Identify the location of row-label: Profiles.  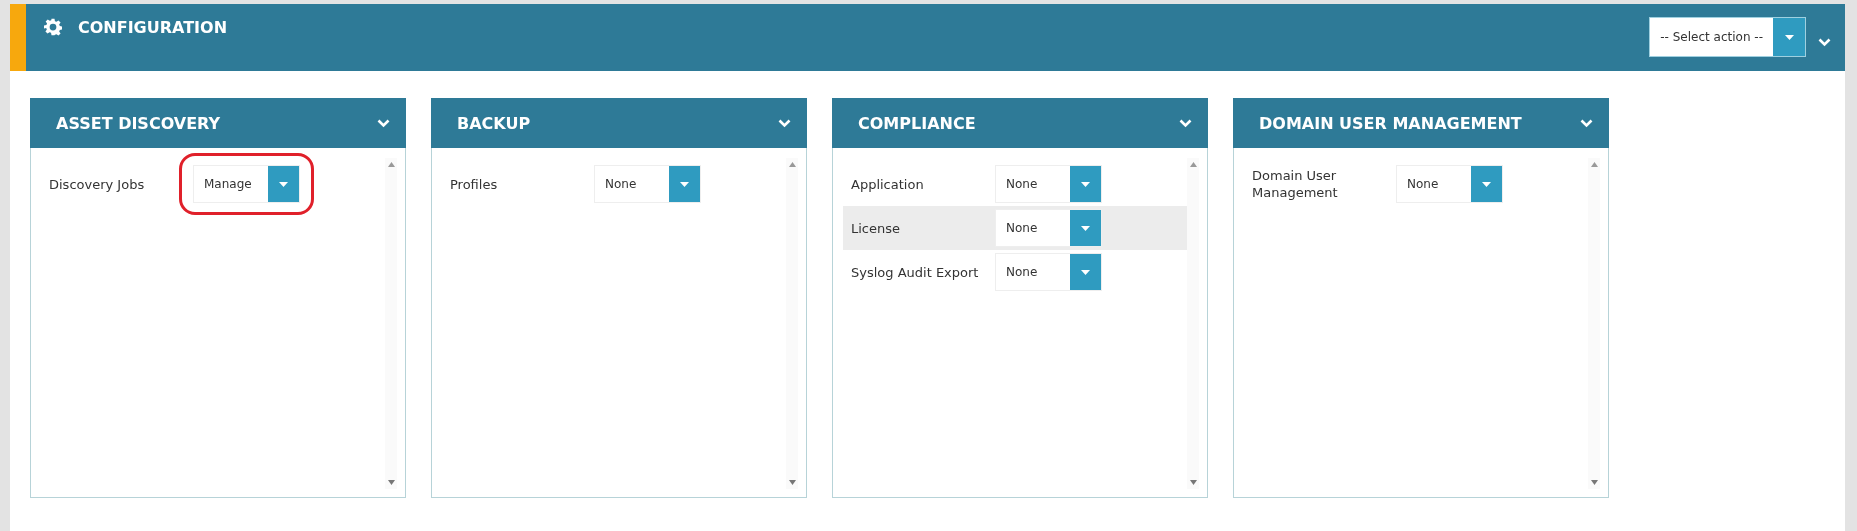
(474, 184).